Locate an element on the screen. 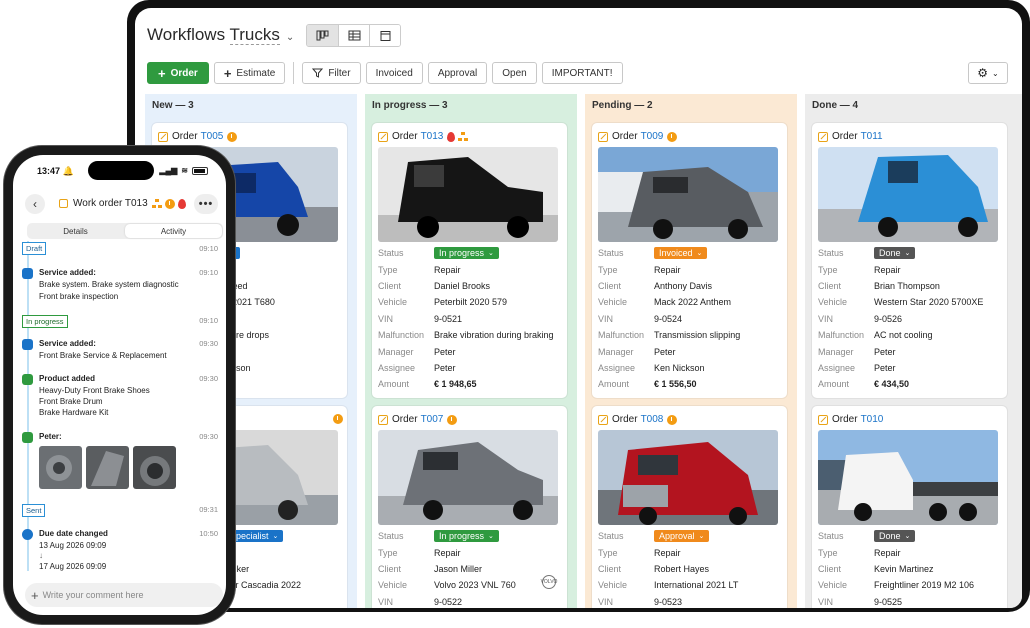  page-header: Workflows Trucks ⌄ is located at coordinates (274, 35).